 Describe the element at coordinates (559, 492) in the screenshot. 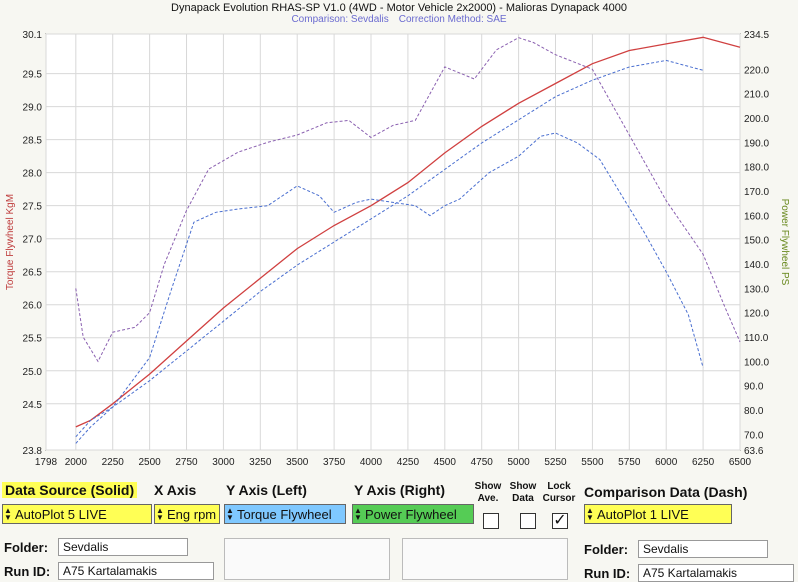

I see `lock-cursor-label: Lock Cursor` at that location.